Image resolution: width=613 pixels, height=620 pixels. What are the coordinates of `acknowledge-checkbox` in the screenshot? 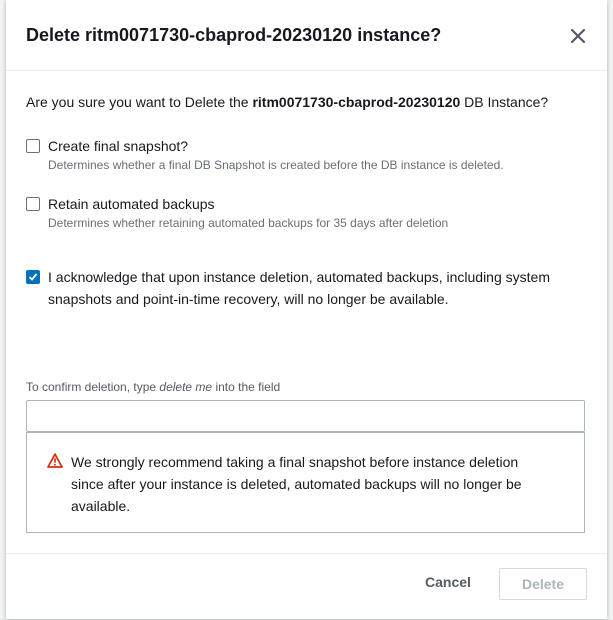 It's located at (33, 277).